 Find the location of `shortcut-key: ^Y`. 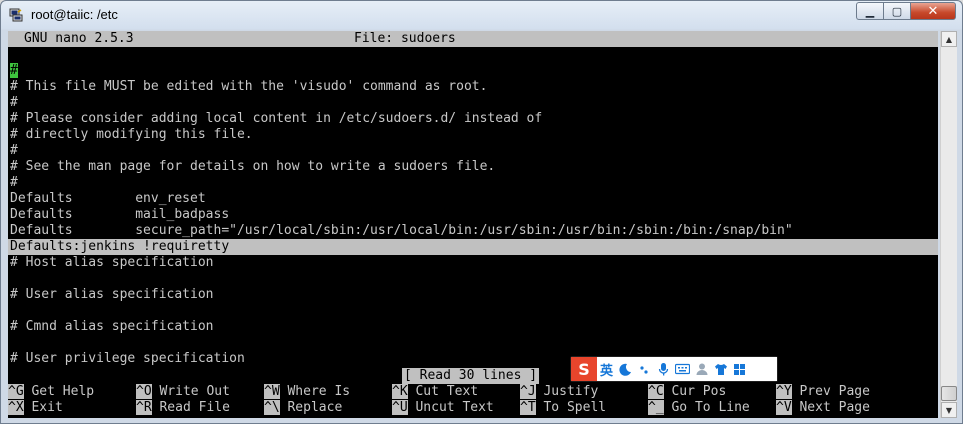

shortcut-key: ^Y is located at coordinates (784, 391).